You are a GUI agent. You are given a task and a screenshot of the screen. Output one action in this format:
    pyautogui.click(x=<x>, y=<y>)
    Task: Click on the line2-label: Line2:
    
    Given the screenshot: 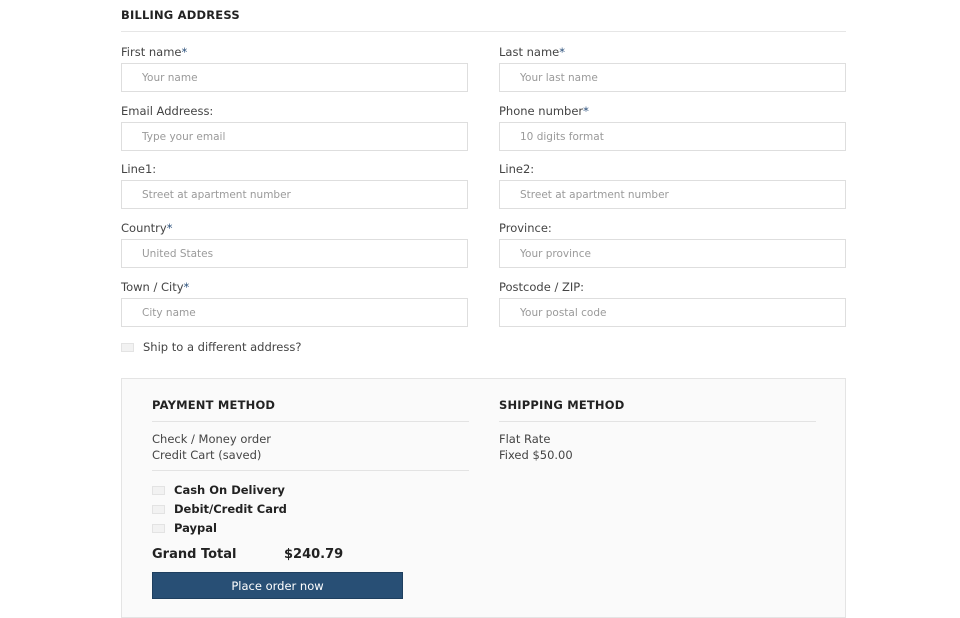 What is the action you would take?
    pyautogui.click(x=517, y=169)
    